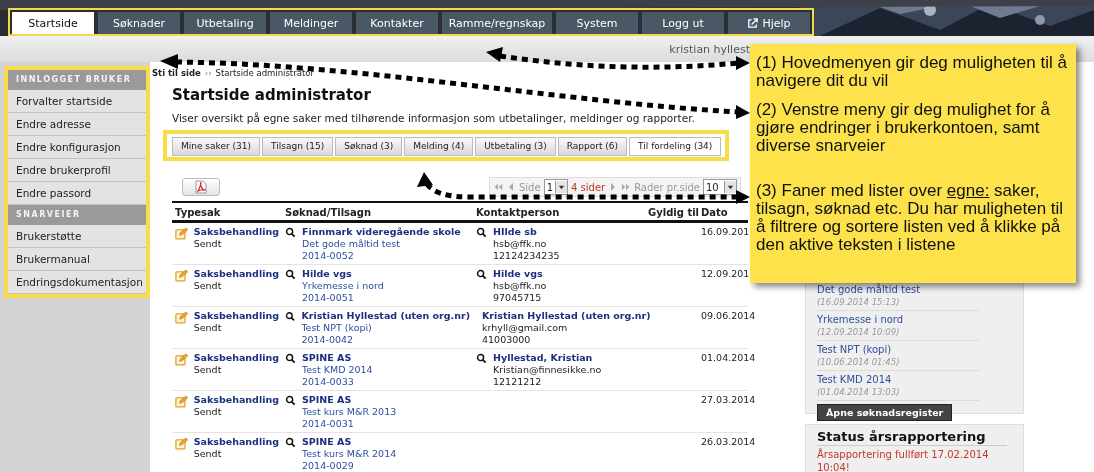  What do you see at coordinates (311, 23) in the screenshot?
I see `menu-tab: Meldinger` at bounding box center [311, 23].